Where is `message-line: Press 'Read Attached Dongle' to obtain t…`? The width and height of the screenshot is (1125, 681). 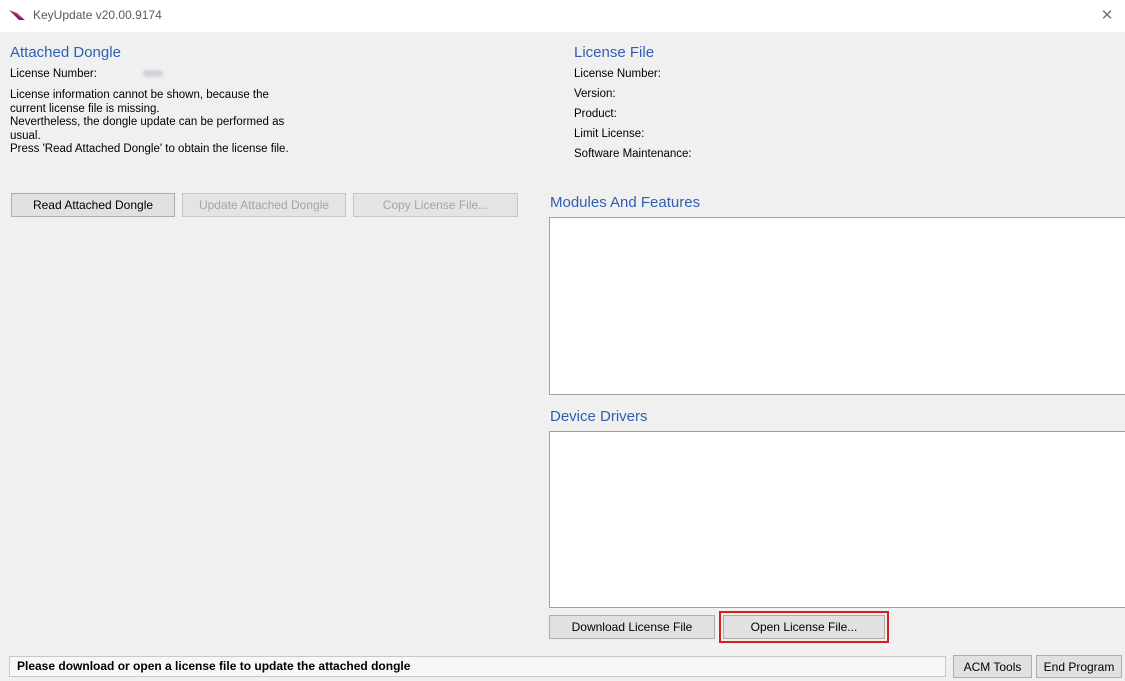
message-line: Press 'Read Attached Dongle' to obtain t… is located at coordinates (149, 149).